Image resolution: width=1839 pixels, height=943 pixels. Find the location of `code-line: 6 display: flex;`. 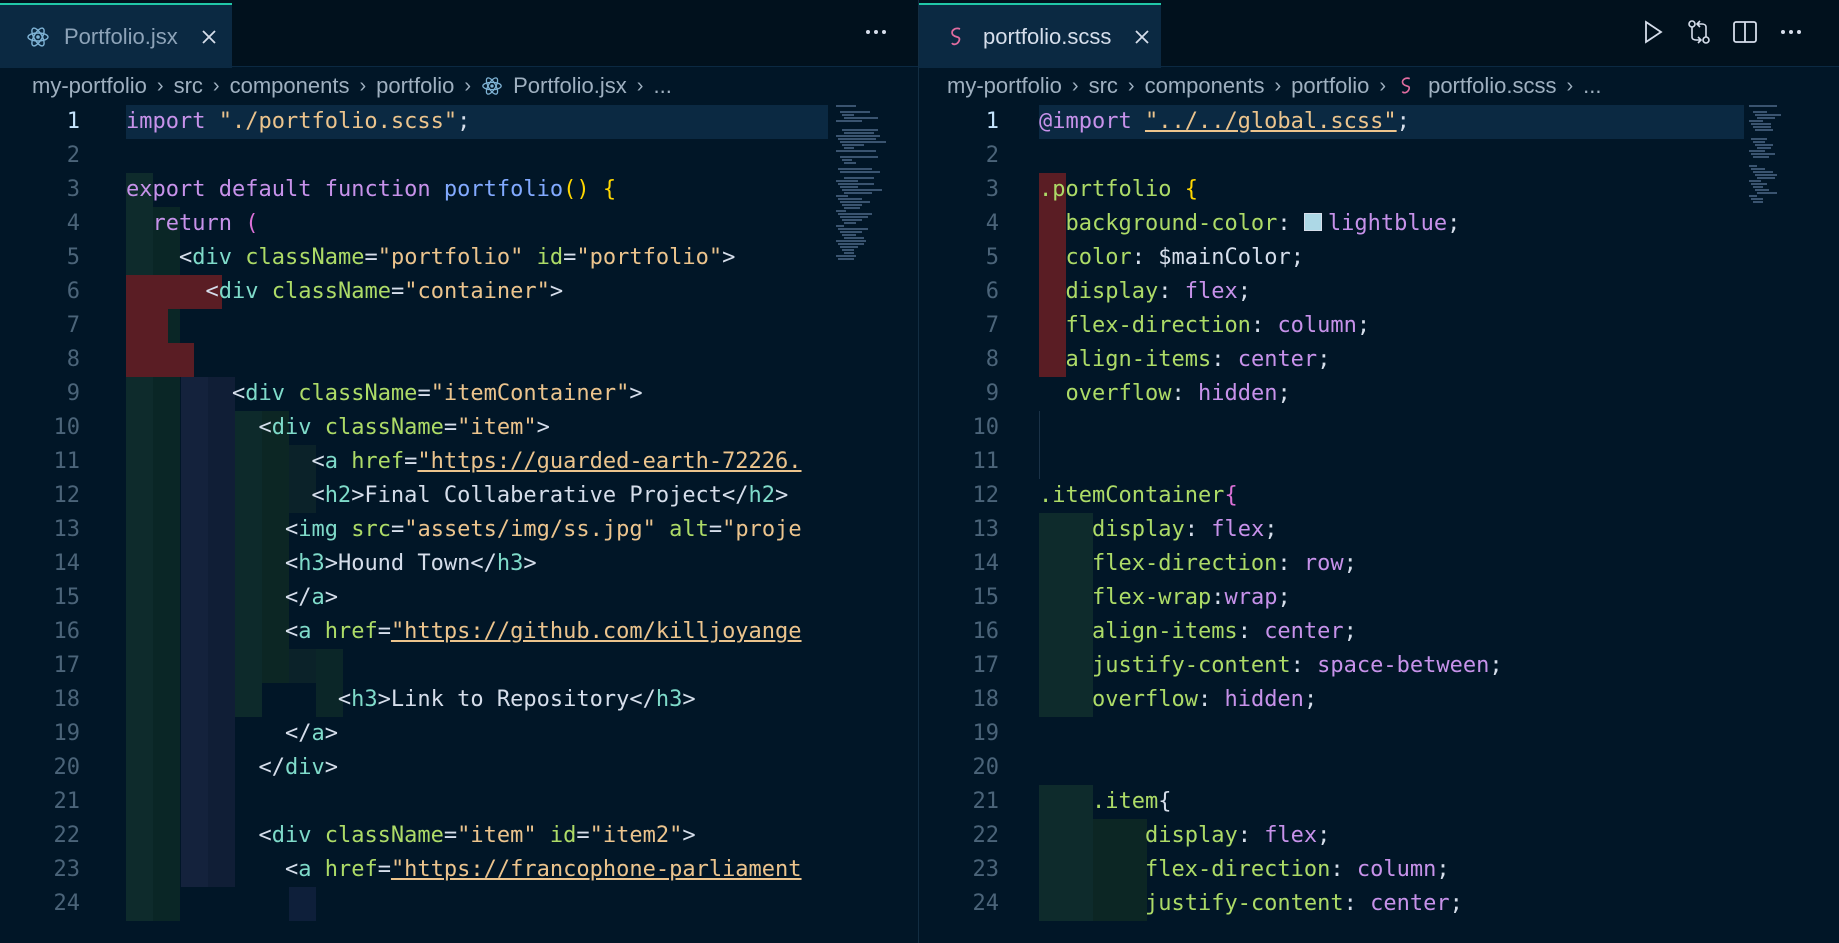

code-line: 6 display: flex; is located at coordinates (1379, 292).